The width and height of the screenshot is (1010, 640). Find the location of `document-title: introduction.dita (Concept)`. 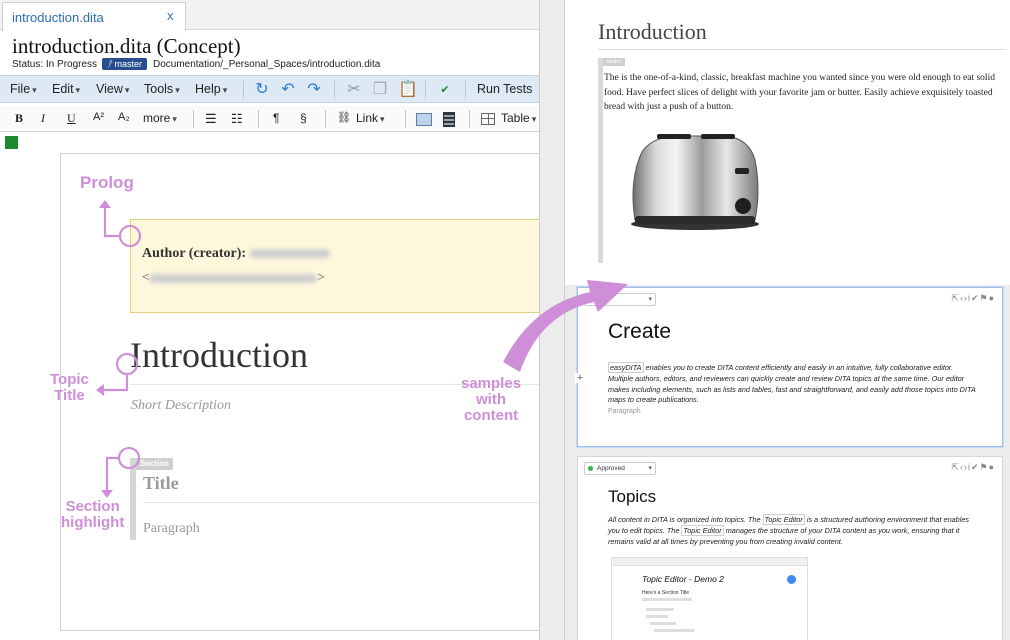

document-title: introduction.dita (Concept) is located at coordinates (126, 46).